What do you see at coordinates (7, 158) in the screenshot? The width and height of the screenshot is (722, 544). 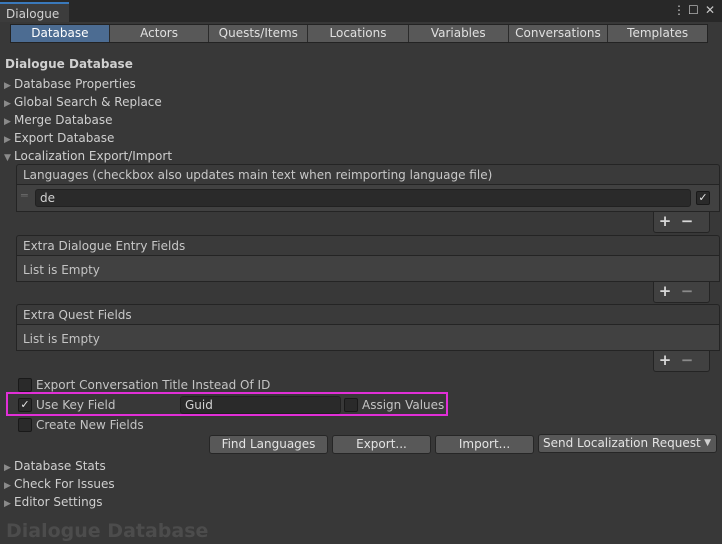 I see `expanded-arrow-icon: ▼` at bounding box center [7, 158].